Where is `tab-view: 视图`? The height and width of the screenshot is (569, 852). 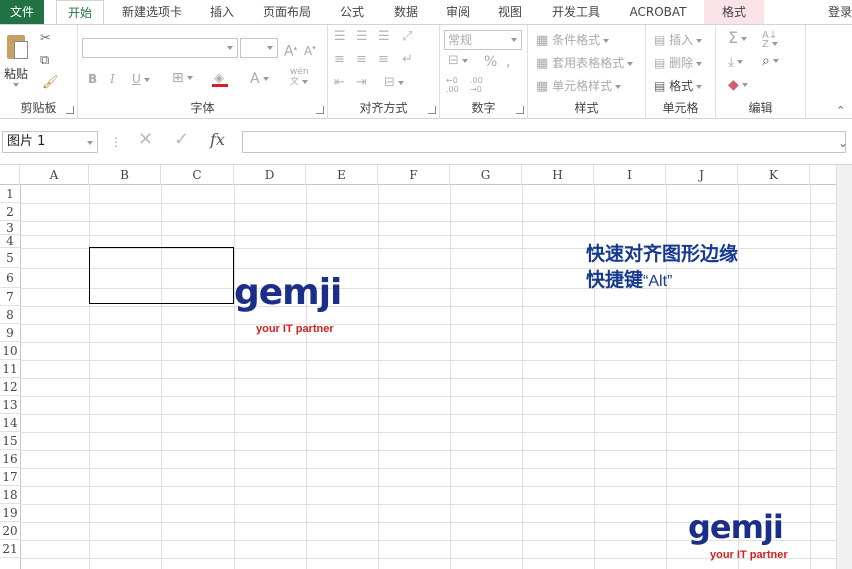 tab-view: 视图 is located at coordinates (510, 12).